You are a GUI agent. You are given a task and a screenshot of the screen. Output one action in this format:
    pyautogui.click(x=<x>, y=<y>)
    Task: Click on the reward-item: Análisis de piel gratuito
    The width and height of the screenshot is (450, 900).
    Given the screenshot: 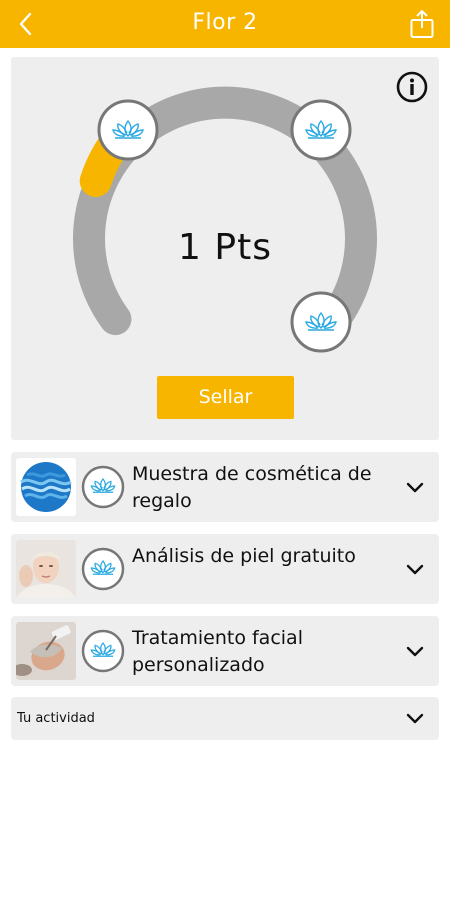 What is the action you would take?
    pyautogui.click(x=225, y=569)
    